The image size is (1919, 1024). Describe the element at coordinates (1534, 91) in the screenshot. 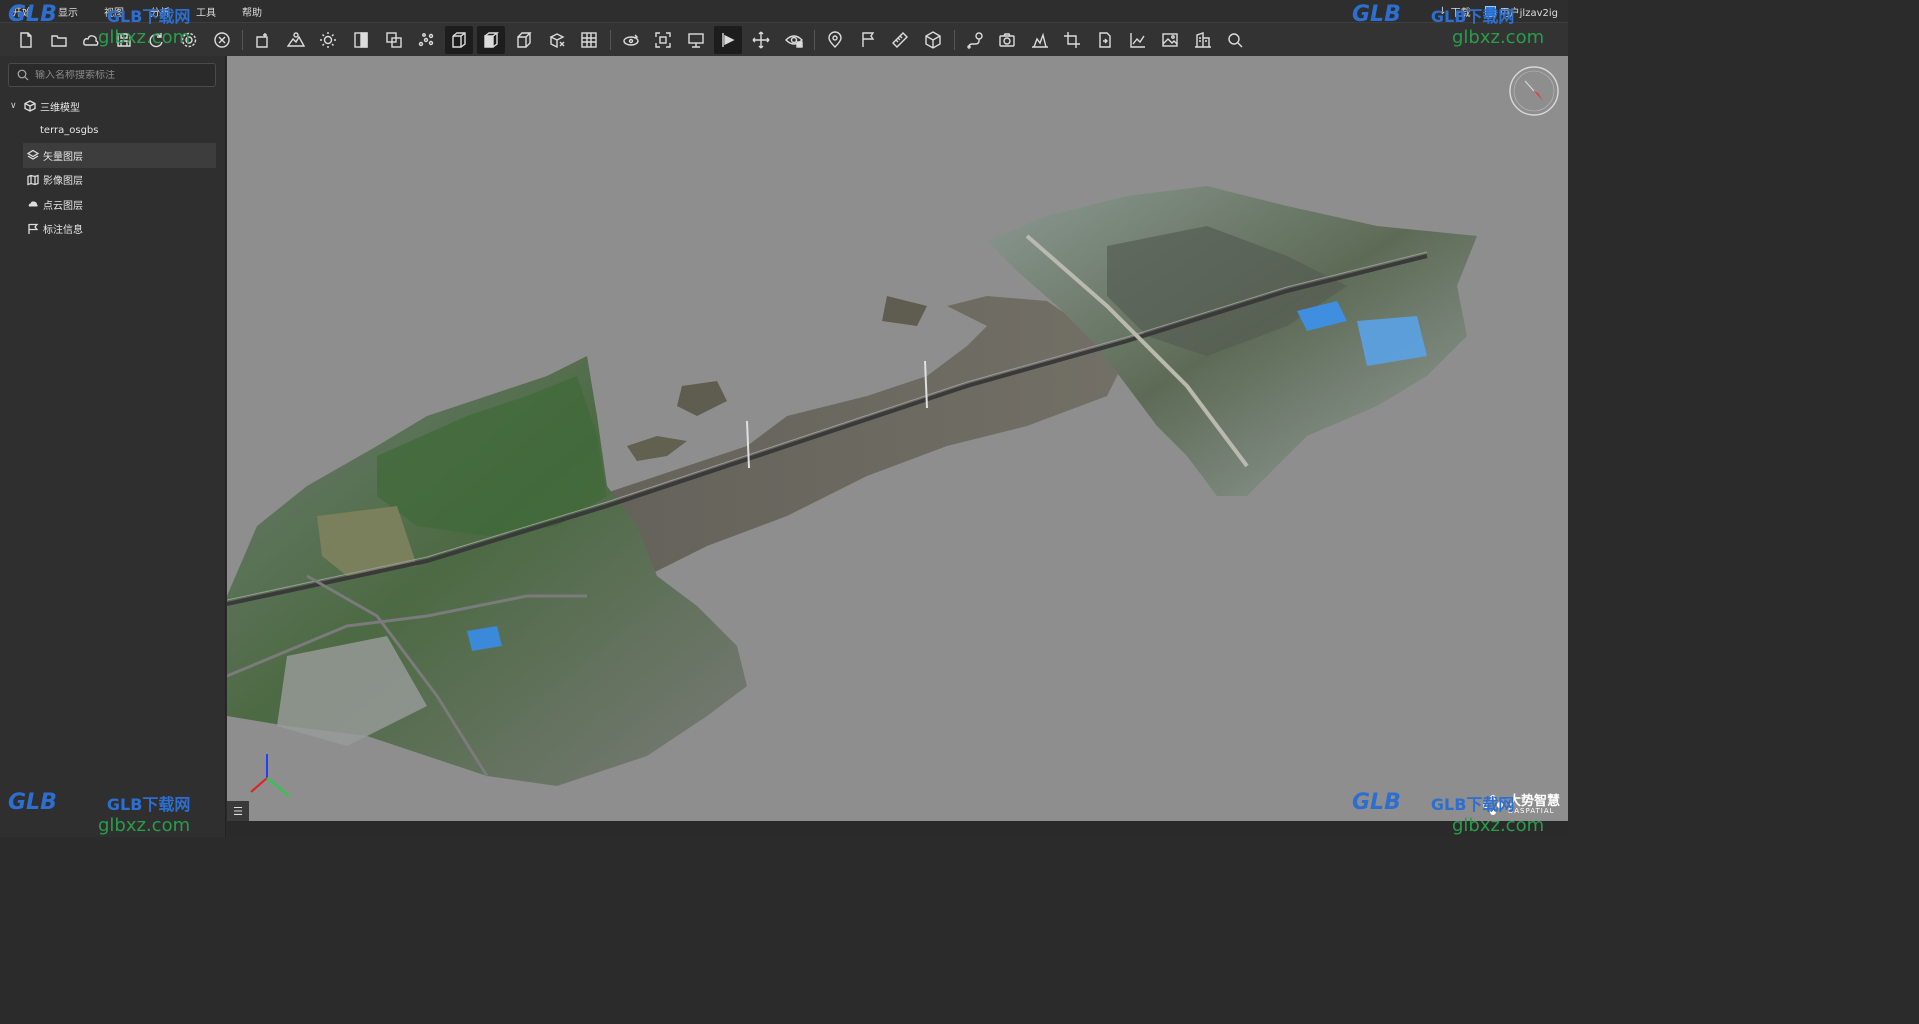

I see `compass-icon` at that location.